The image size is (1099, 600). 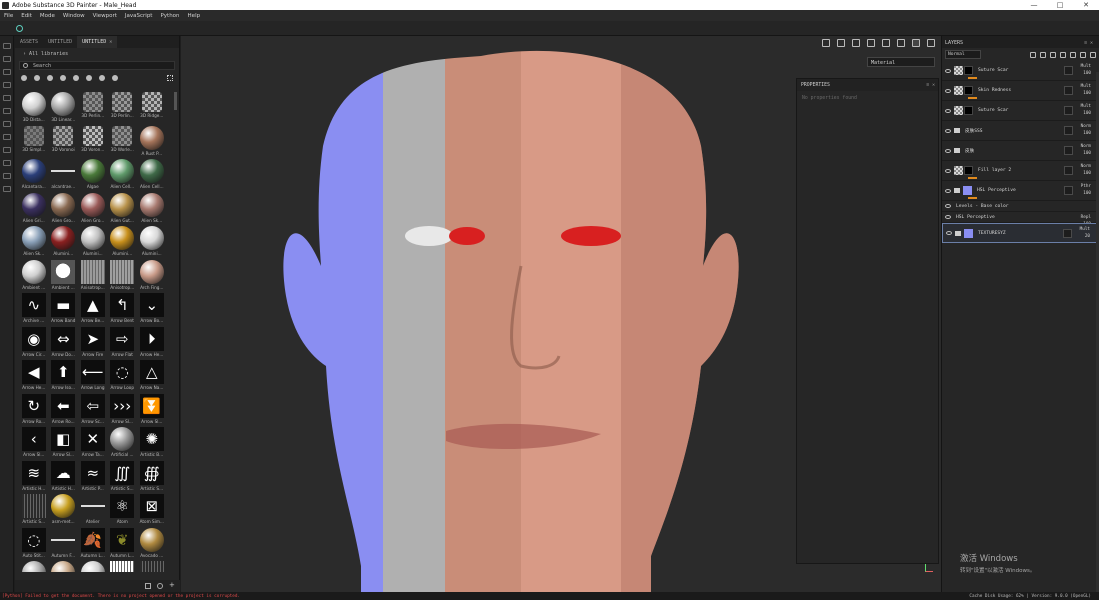 I want to click on asset-item: Atelier, so click(x=93, y=511).